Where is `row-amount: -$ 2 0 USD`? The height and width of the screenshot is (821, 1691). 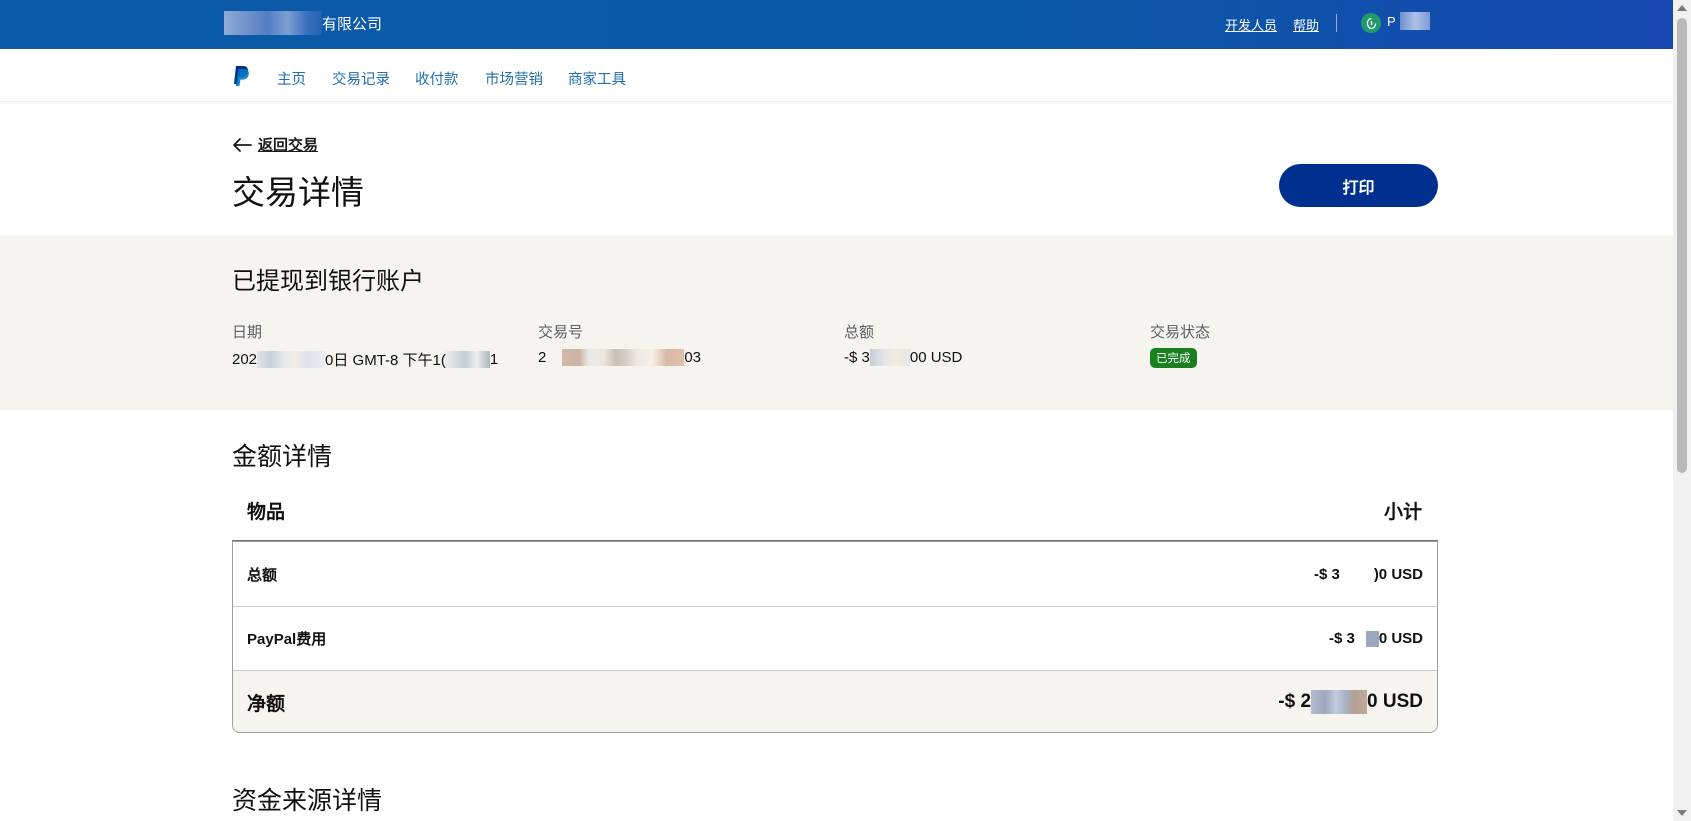 row-amount: -$ 2 0 USD is located at coordinates (1350, 702).